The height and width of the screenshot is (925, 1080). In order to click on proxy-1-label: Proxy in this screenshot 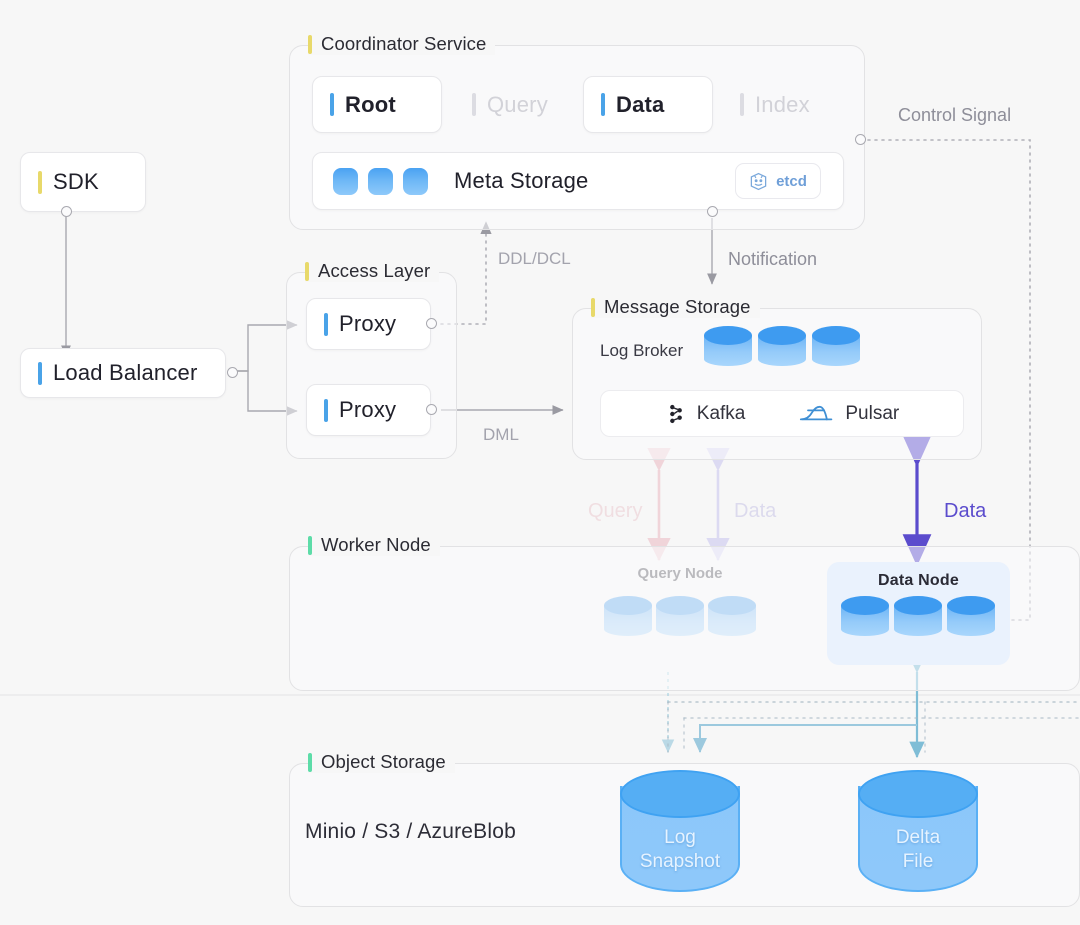, I will do `click(368, 323)`.